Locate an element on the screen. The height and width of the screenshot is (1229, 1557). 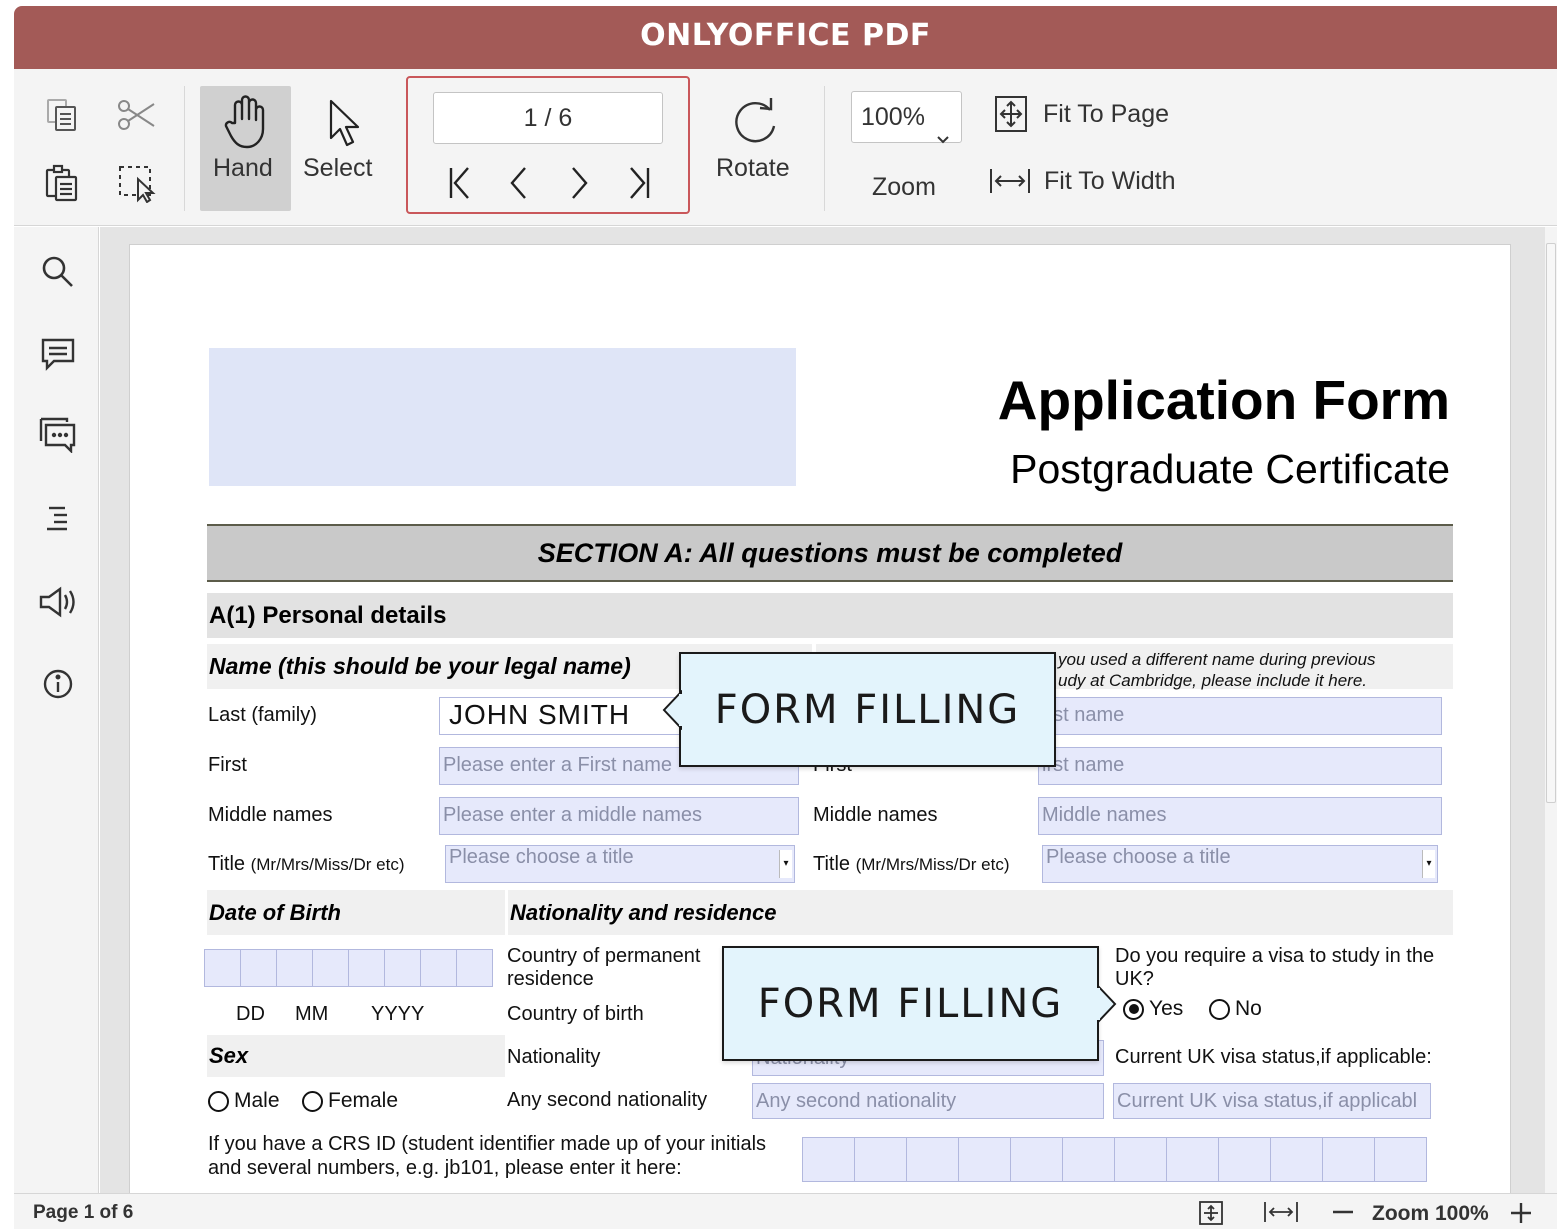
crs-id-input is located at coordinates (1114, 1159).